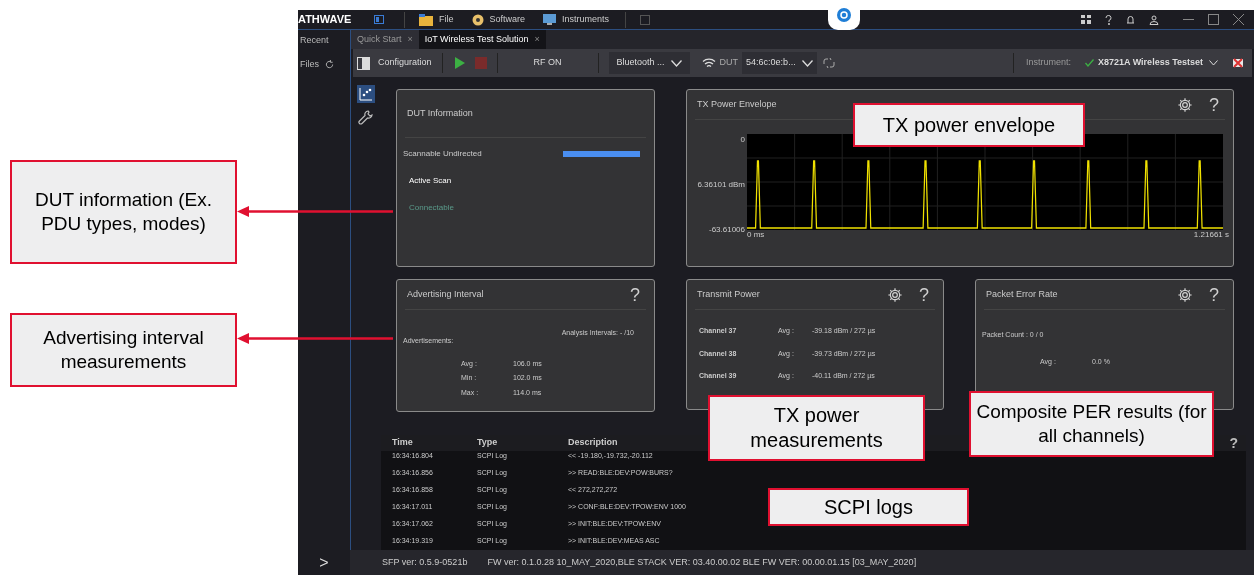 The image size is (1254, 575). Describe the element at coordinates (363, 63) in the screenshot. I see `sidebar-toggle-icon` at that location.